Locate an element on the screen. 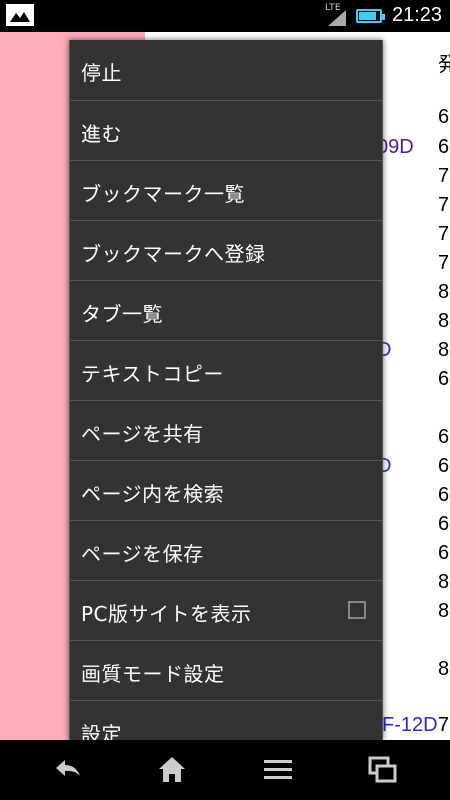  page-link: F-12D is located at coordinates (410, 725).